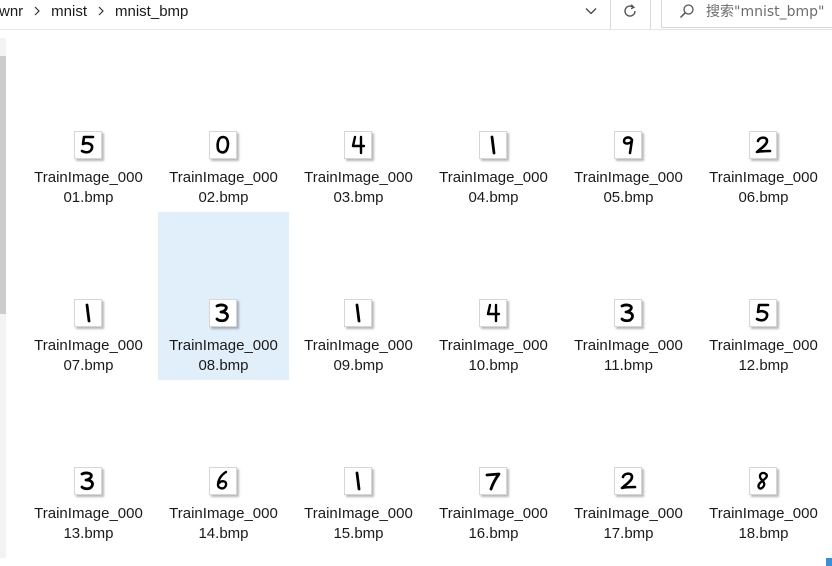 The height and width of the screenshot is (566, 832). I want to click on refresh-button, so click(630, 11).